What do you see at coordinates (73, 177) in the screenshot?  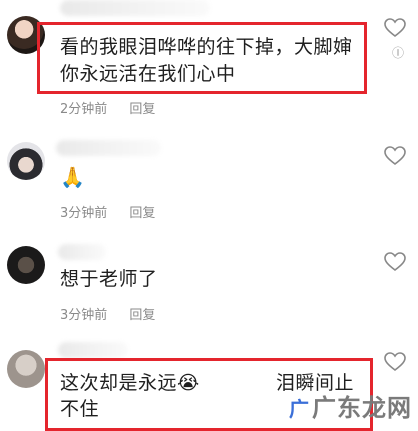 I see `comment-text: 🙏` at bounding box center [73, 177].